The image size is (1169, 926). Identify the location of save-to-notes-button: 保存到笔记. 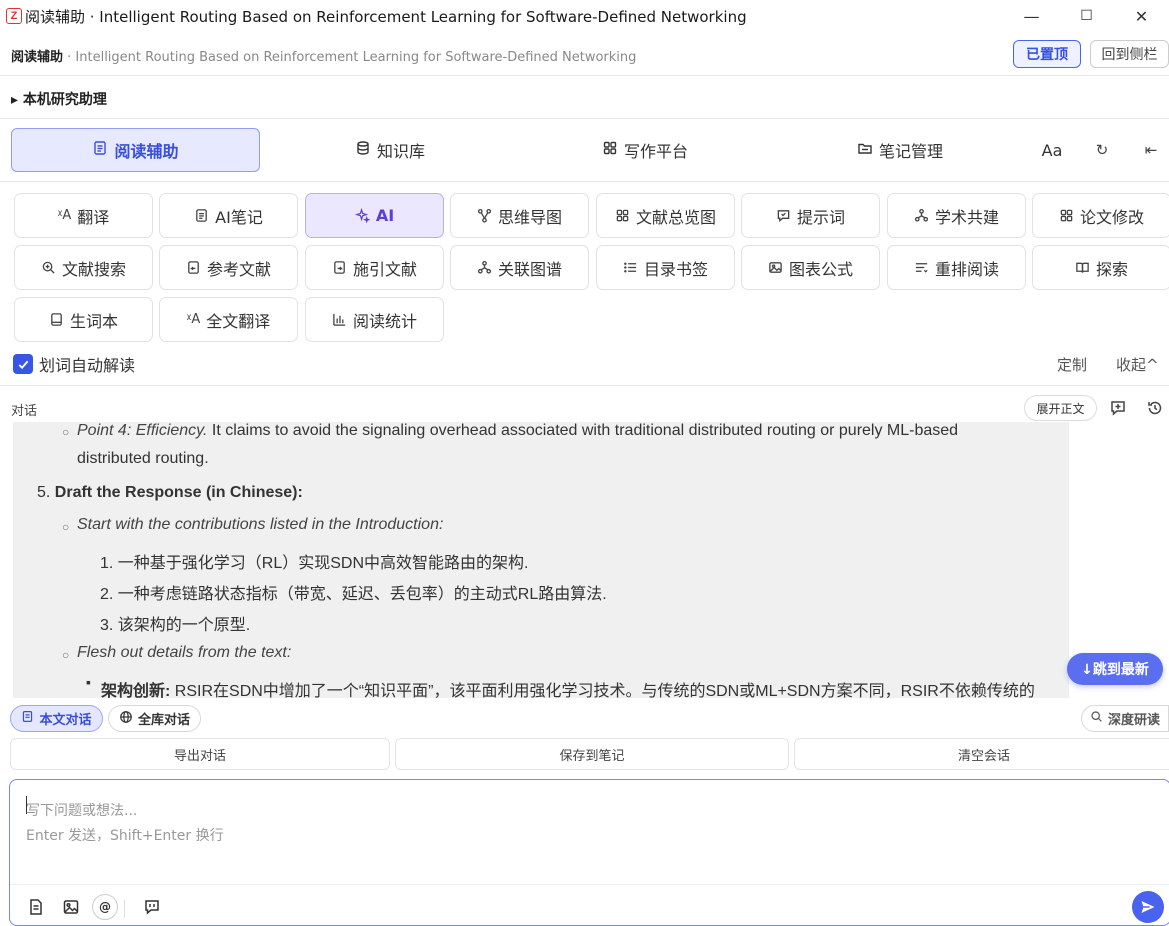
(592, 754).